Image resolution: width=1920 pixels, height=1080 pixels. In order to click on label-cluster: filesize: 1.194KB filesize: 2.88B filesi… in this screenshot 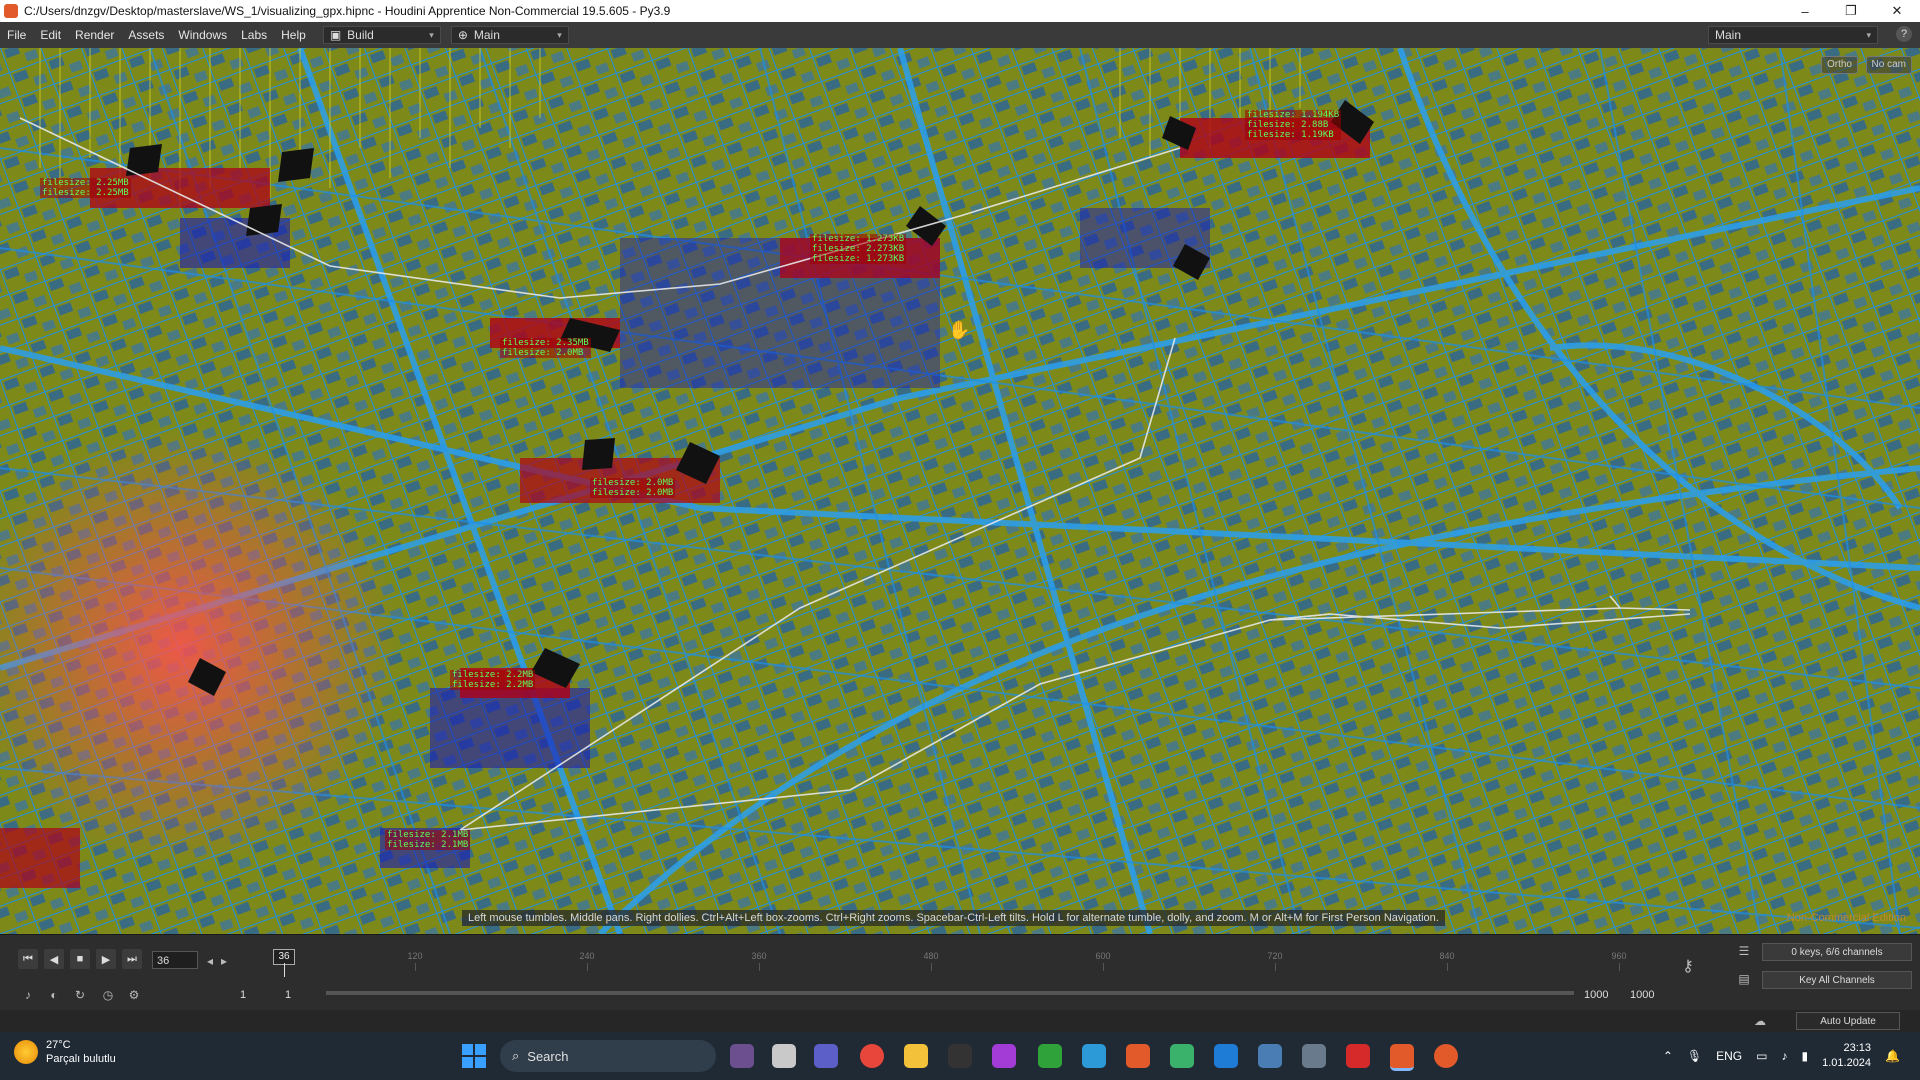, I will do `click(1293, 125)`.